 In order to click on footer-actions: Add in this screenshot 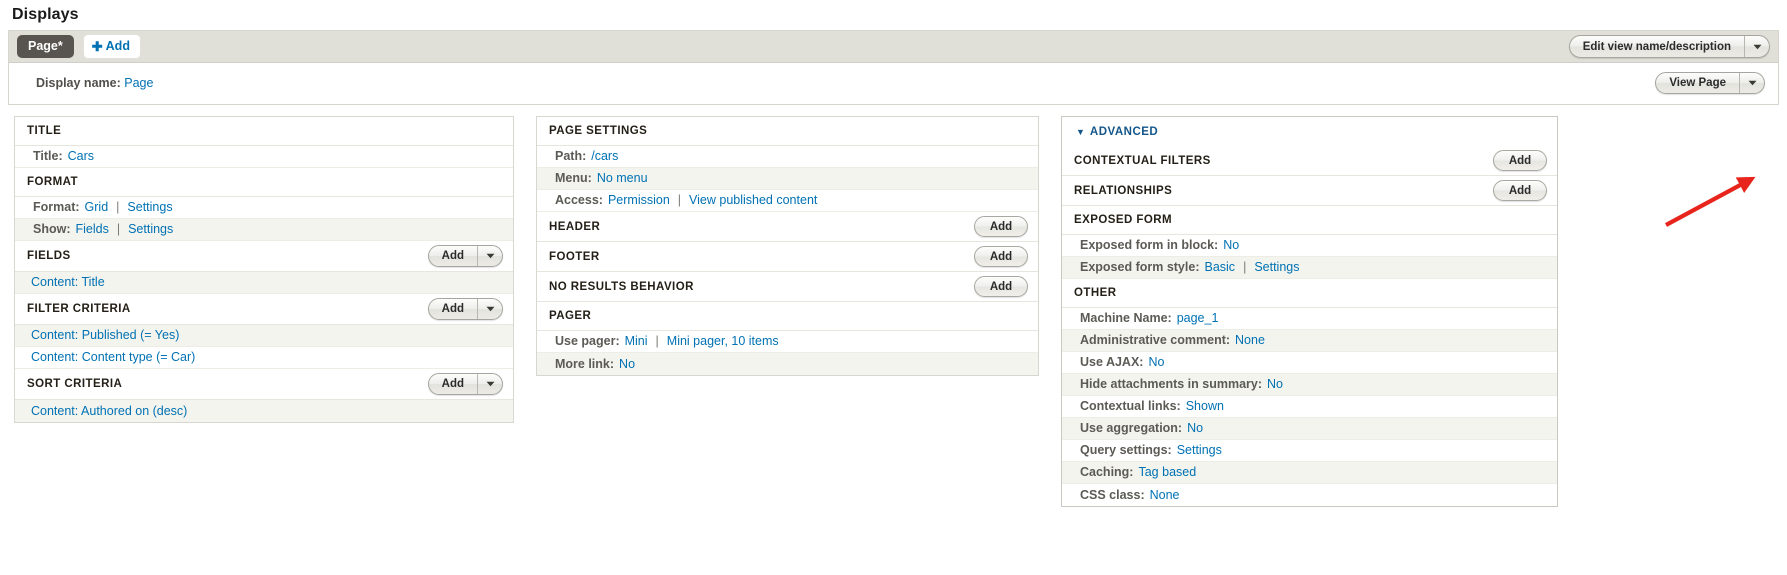, I will do `click(1001, 256)`.